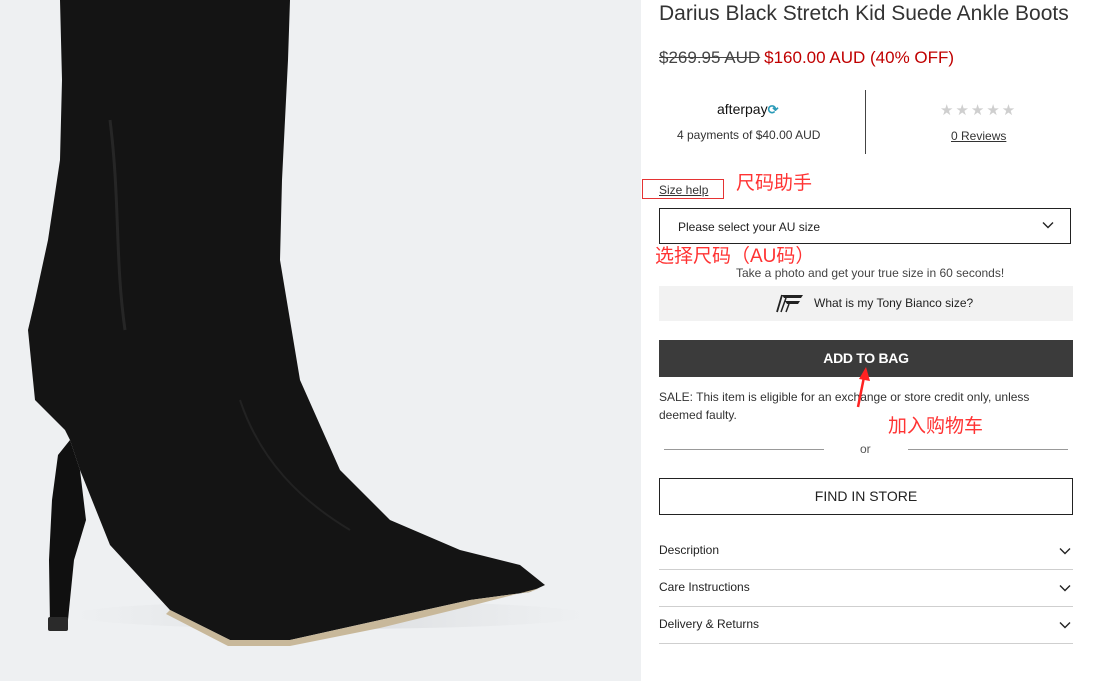 This screenshot has height=681, width=1100. Describe the element at coordinates (773, 109) in the screenshot. I see `afterpay-arrows-icon: ⟳` at that location.